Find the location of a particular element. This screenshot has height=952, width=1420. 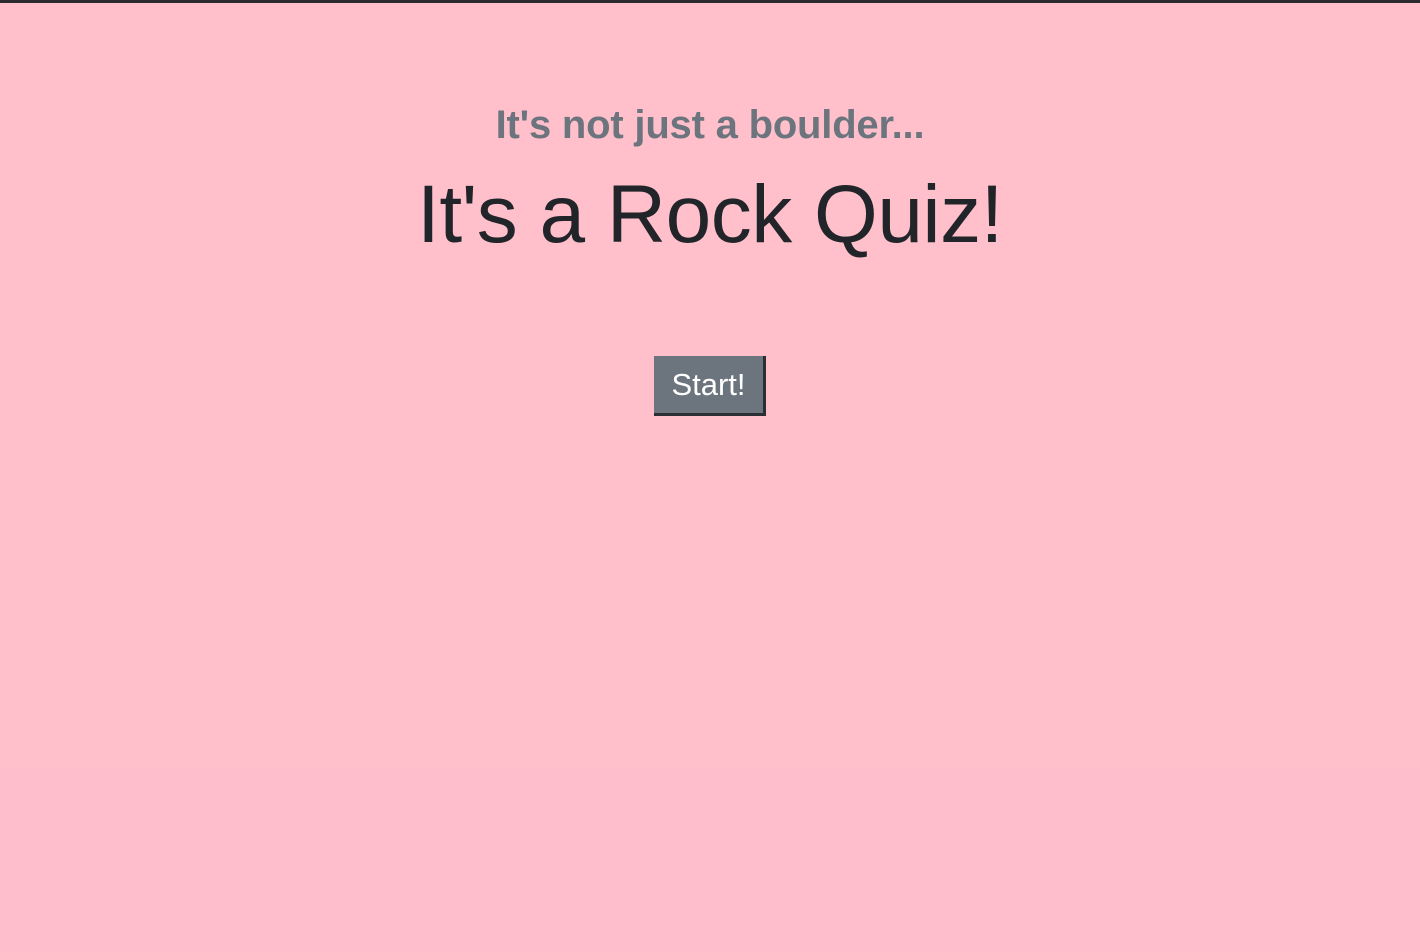

page-title: It's a Rock Quiz! is located at coordinates (710, 214).